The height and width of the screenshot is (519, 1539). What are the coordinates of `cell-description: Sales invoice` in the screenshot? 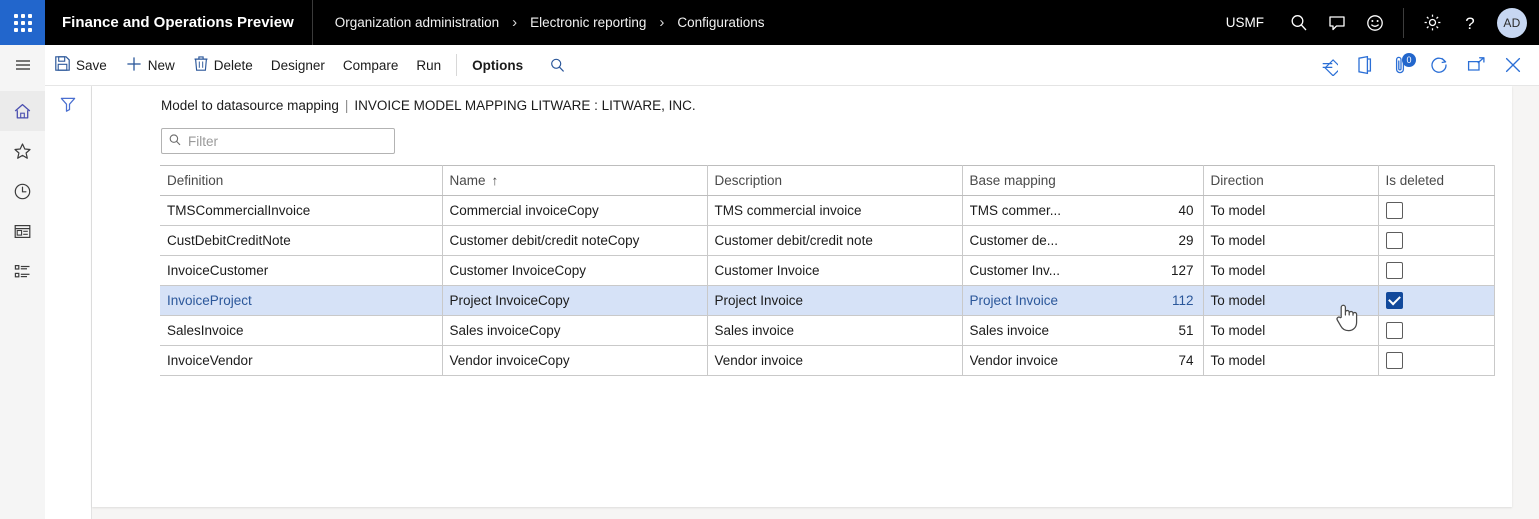 It's located at (835, 330).